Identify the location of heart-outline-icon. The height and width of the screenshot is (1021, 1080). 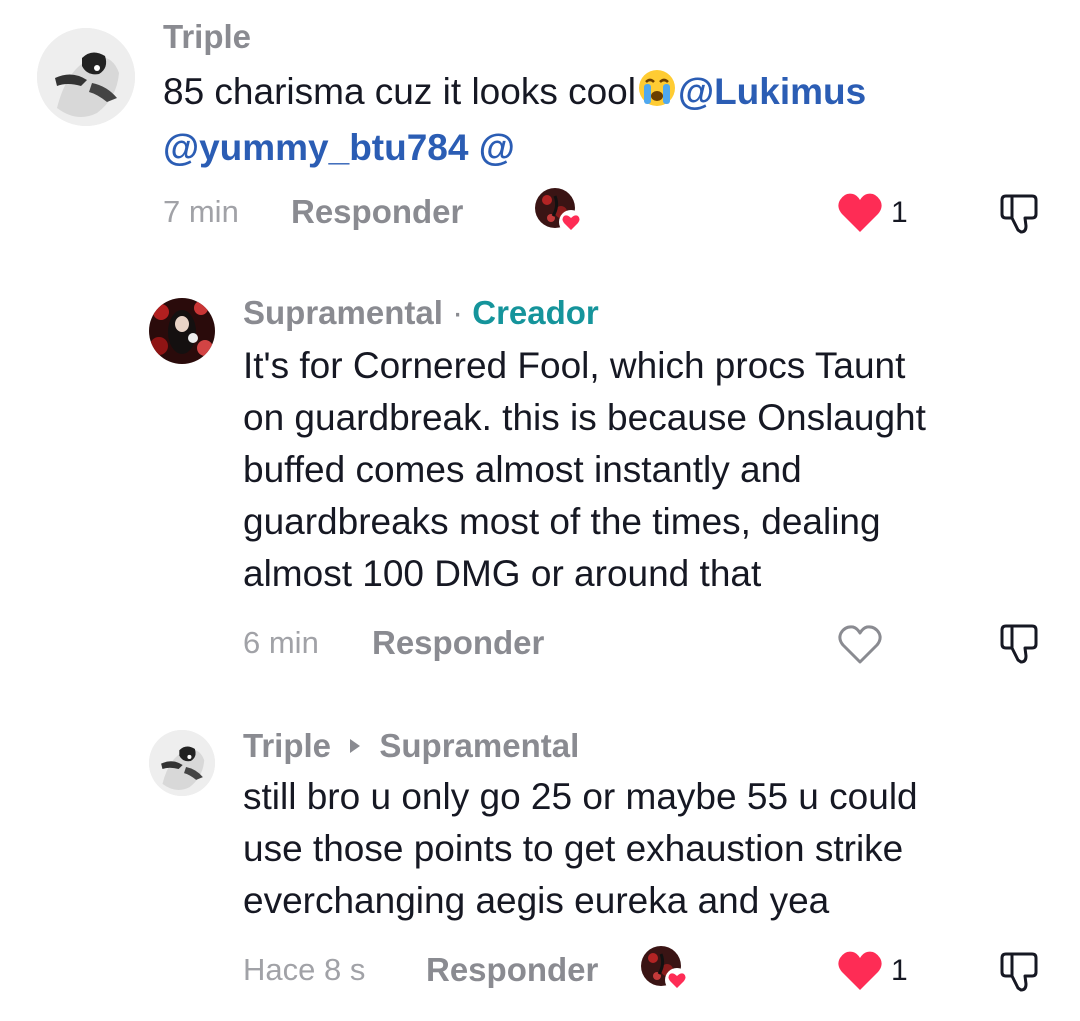
(860, 644).